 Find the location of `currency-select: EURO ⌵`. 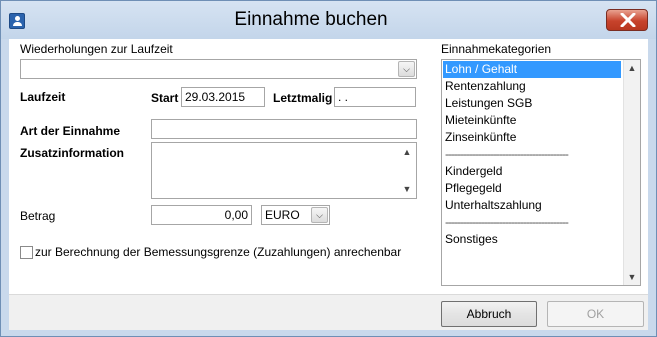

currency-select: EURO ⌵ is located at coordinates (295, 215).